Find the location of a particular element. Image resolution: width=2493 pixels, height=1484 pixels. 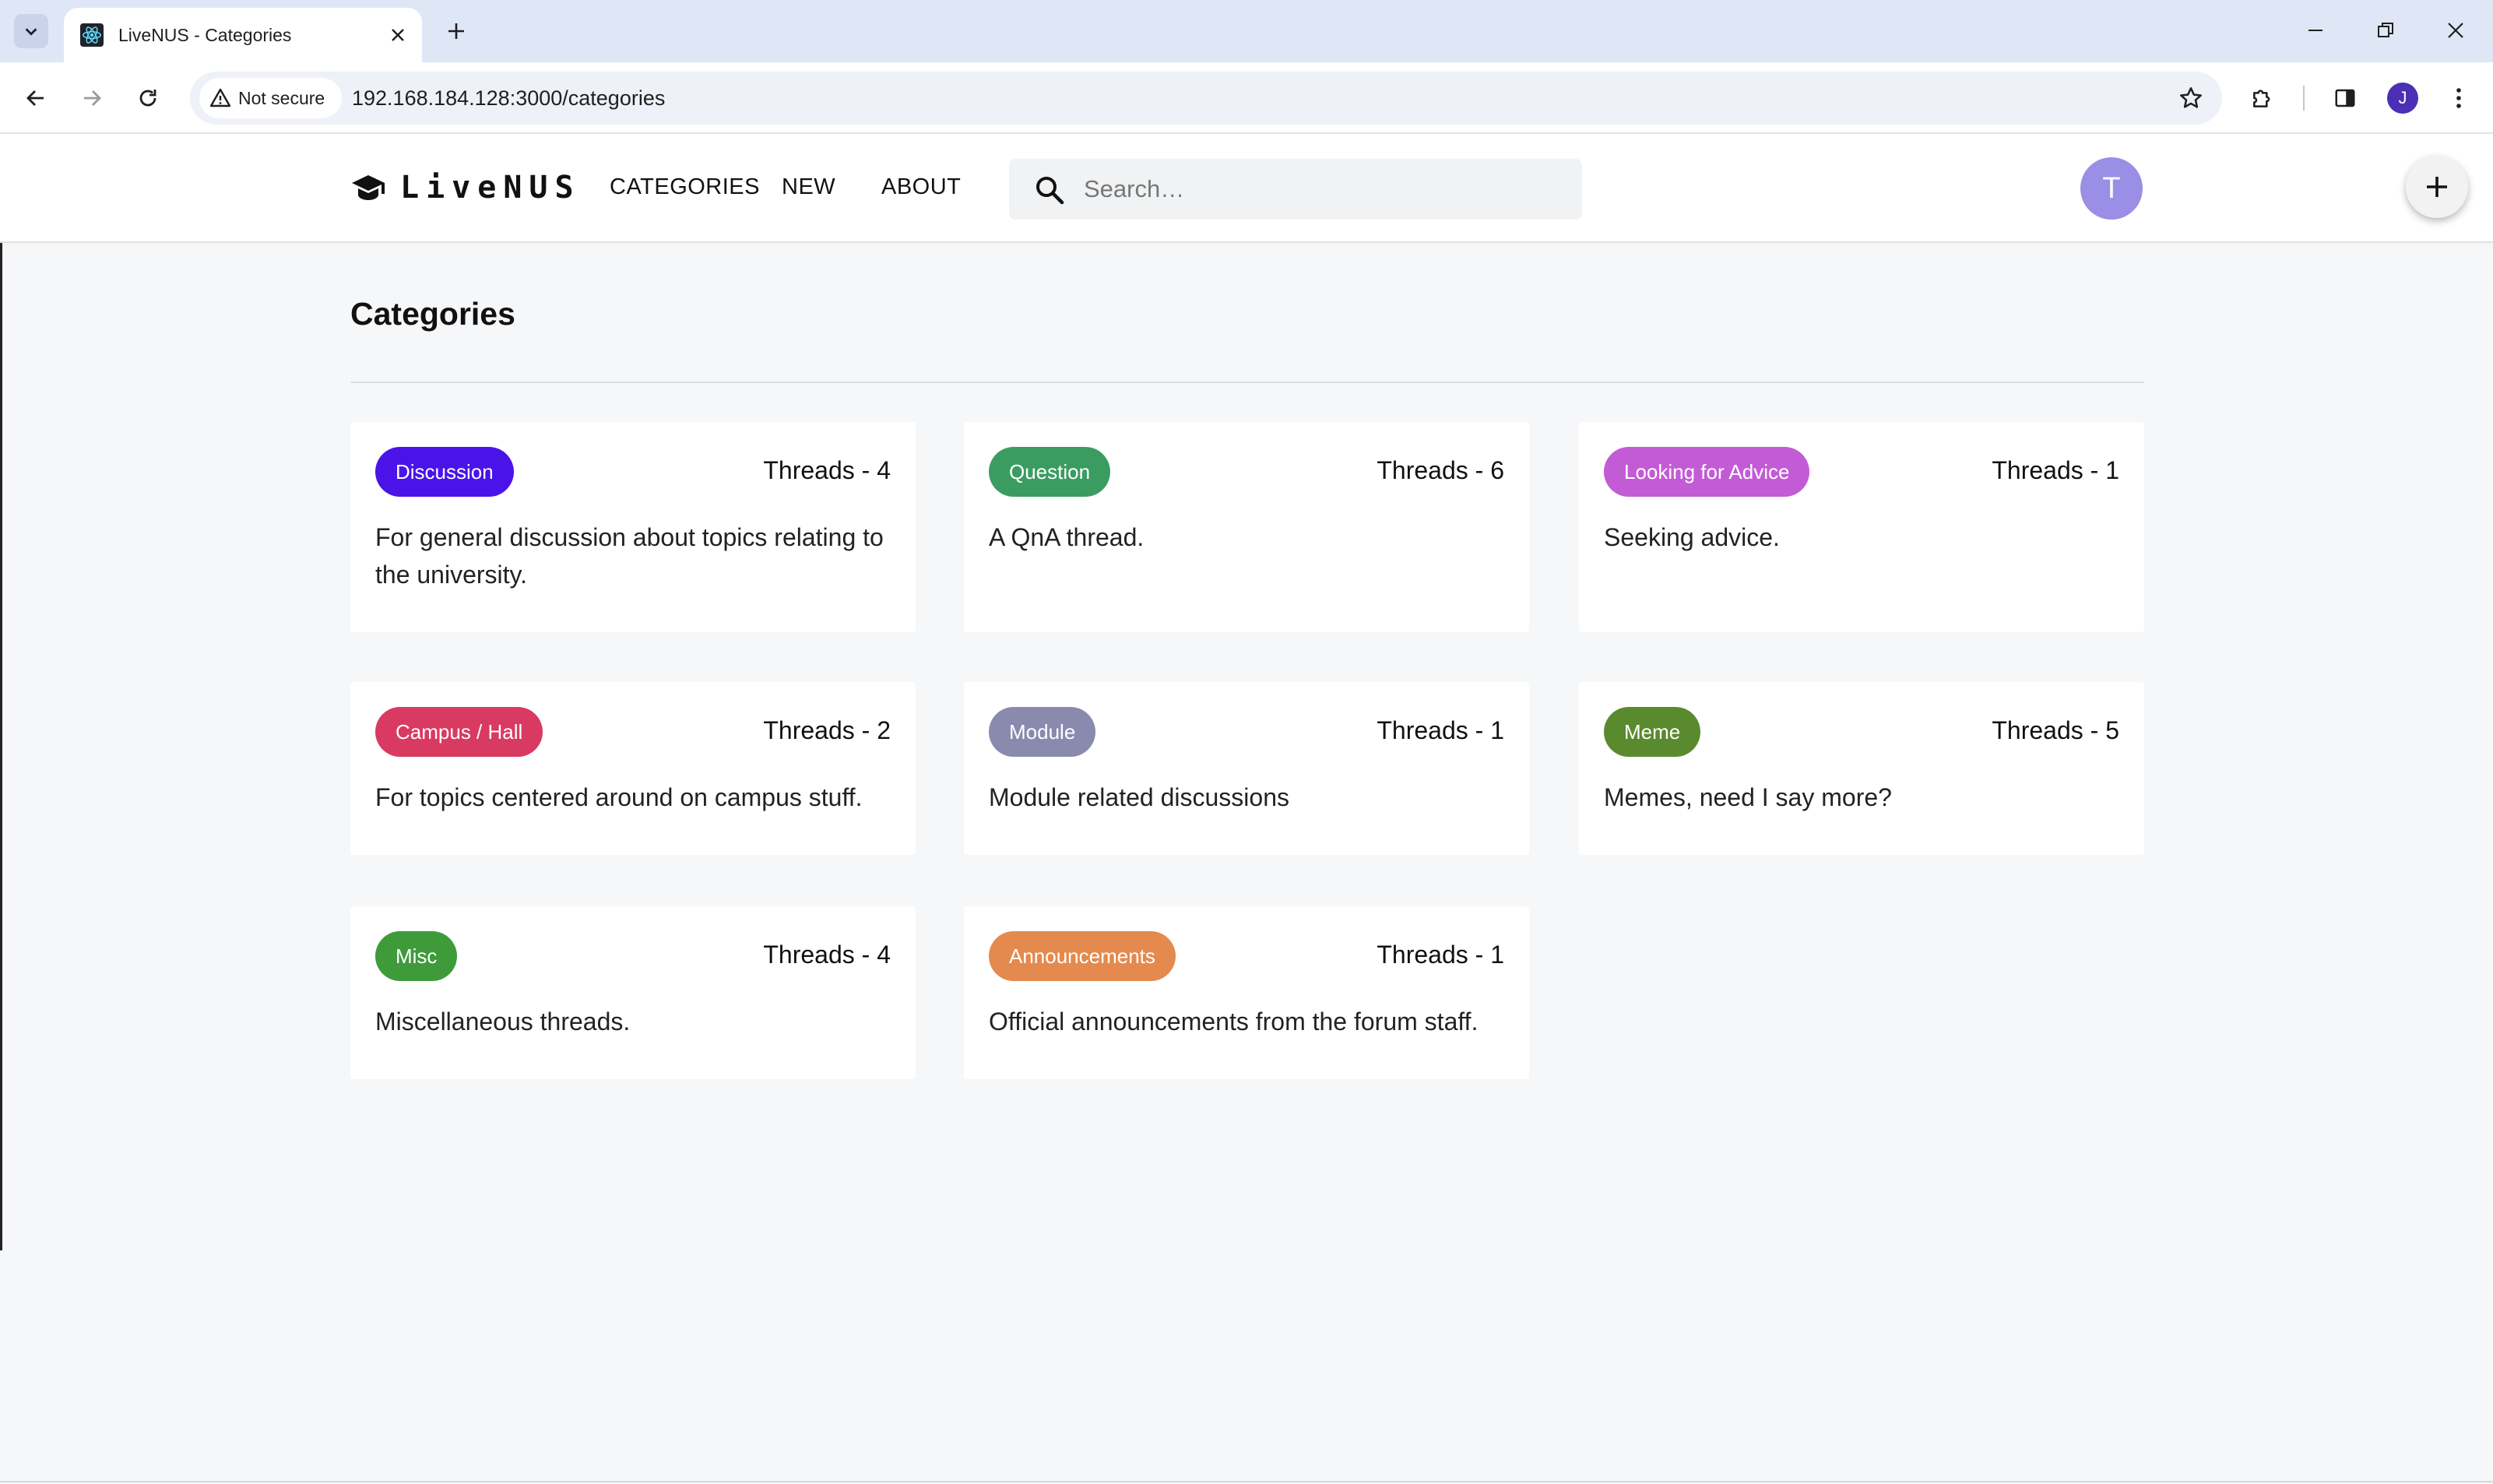

minimize-icon is located at coordinates (2315, 30).